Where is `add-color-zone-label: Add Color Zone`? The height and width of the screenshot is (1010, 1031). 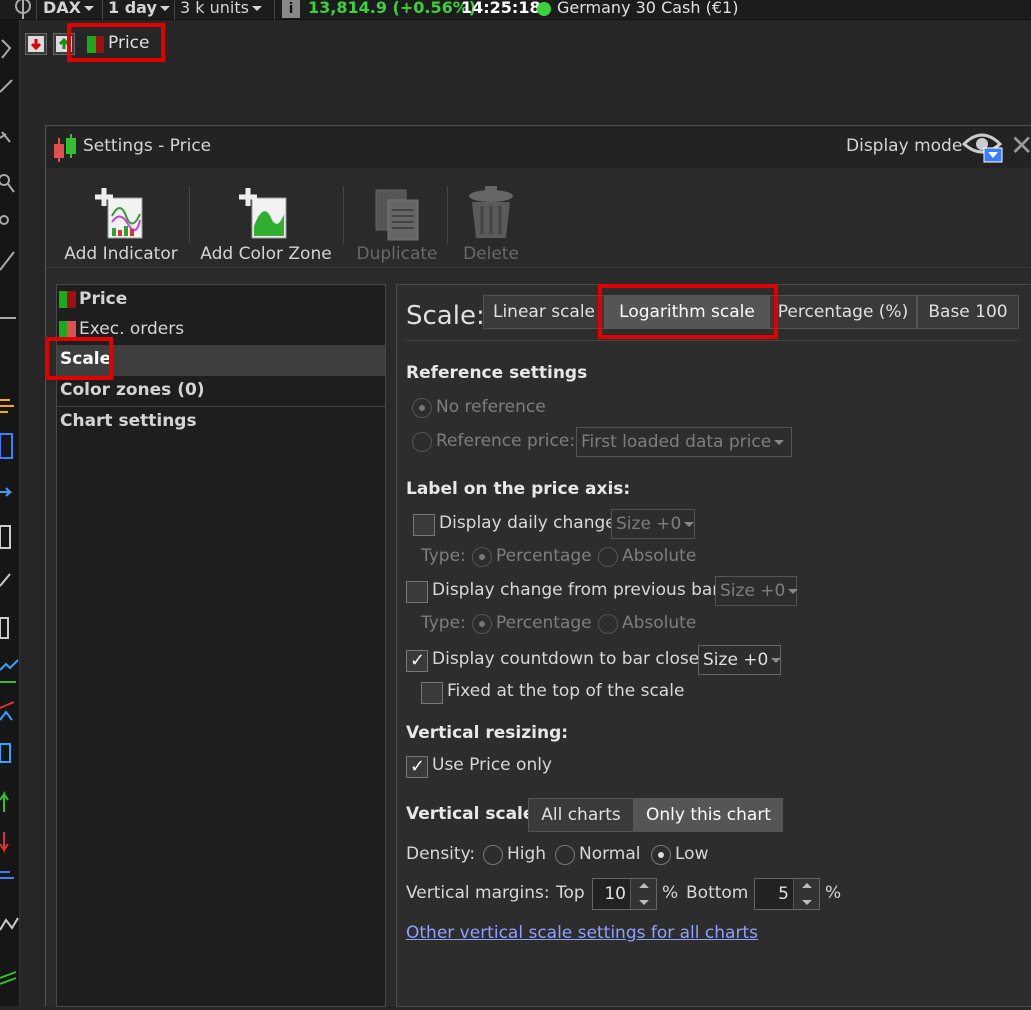 add-color-zone-label: Add Color Zone is located at coordinates (266, 254).